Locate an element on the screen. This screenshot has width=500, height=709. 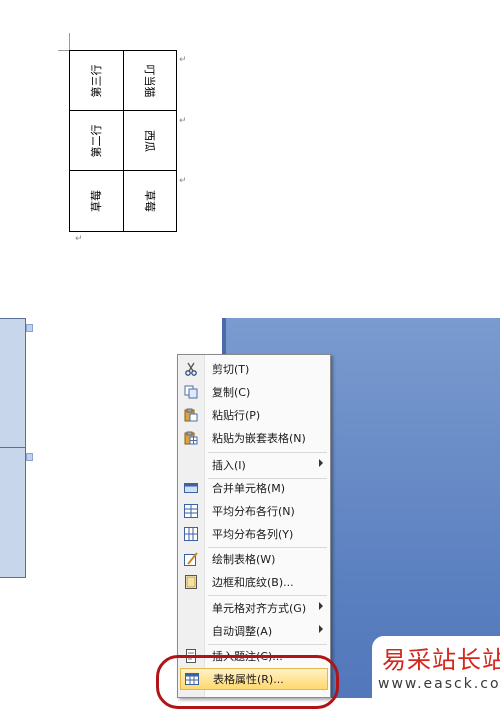
selected-table-fragment is located at coordinates (13, 448).